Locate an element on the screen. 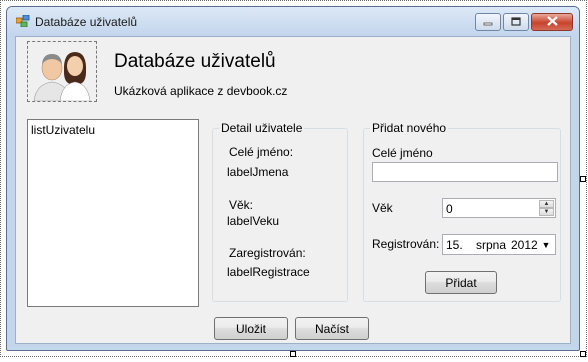  date-day: 15. is located at coordinates (454, 245).